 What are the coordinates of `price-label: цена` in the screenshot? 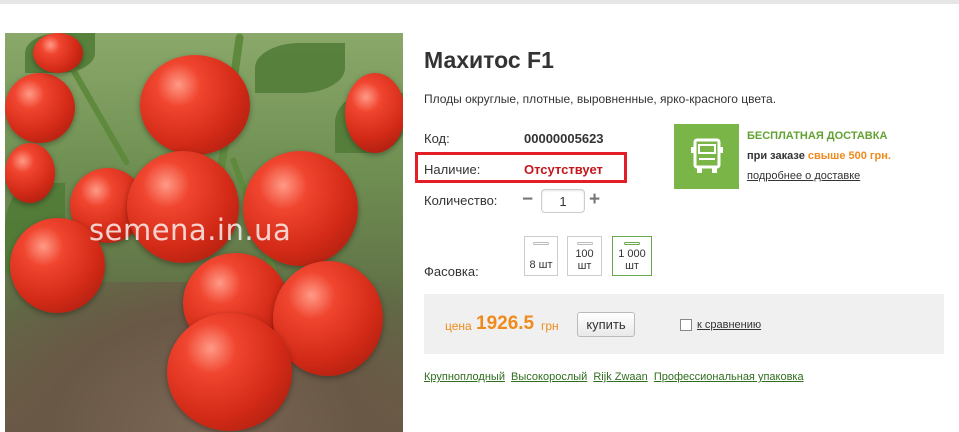 It's located at (458, 326).